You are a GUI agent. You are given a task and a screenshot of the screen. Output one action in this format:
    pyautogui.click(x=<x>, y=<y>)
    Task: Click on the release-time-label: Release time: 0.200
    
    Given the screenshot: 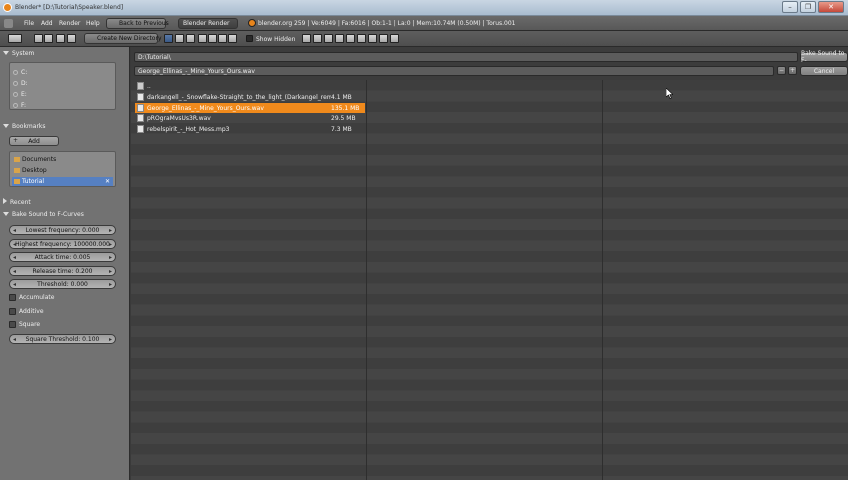 What is the action you would take?
    pyautogui.click(x=62, y=271)
    